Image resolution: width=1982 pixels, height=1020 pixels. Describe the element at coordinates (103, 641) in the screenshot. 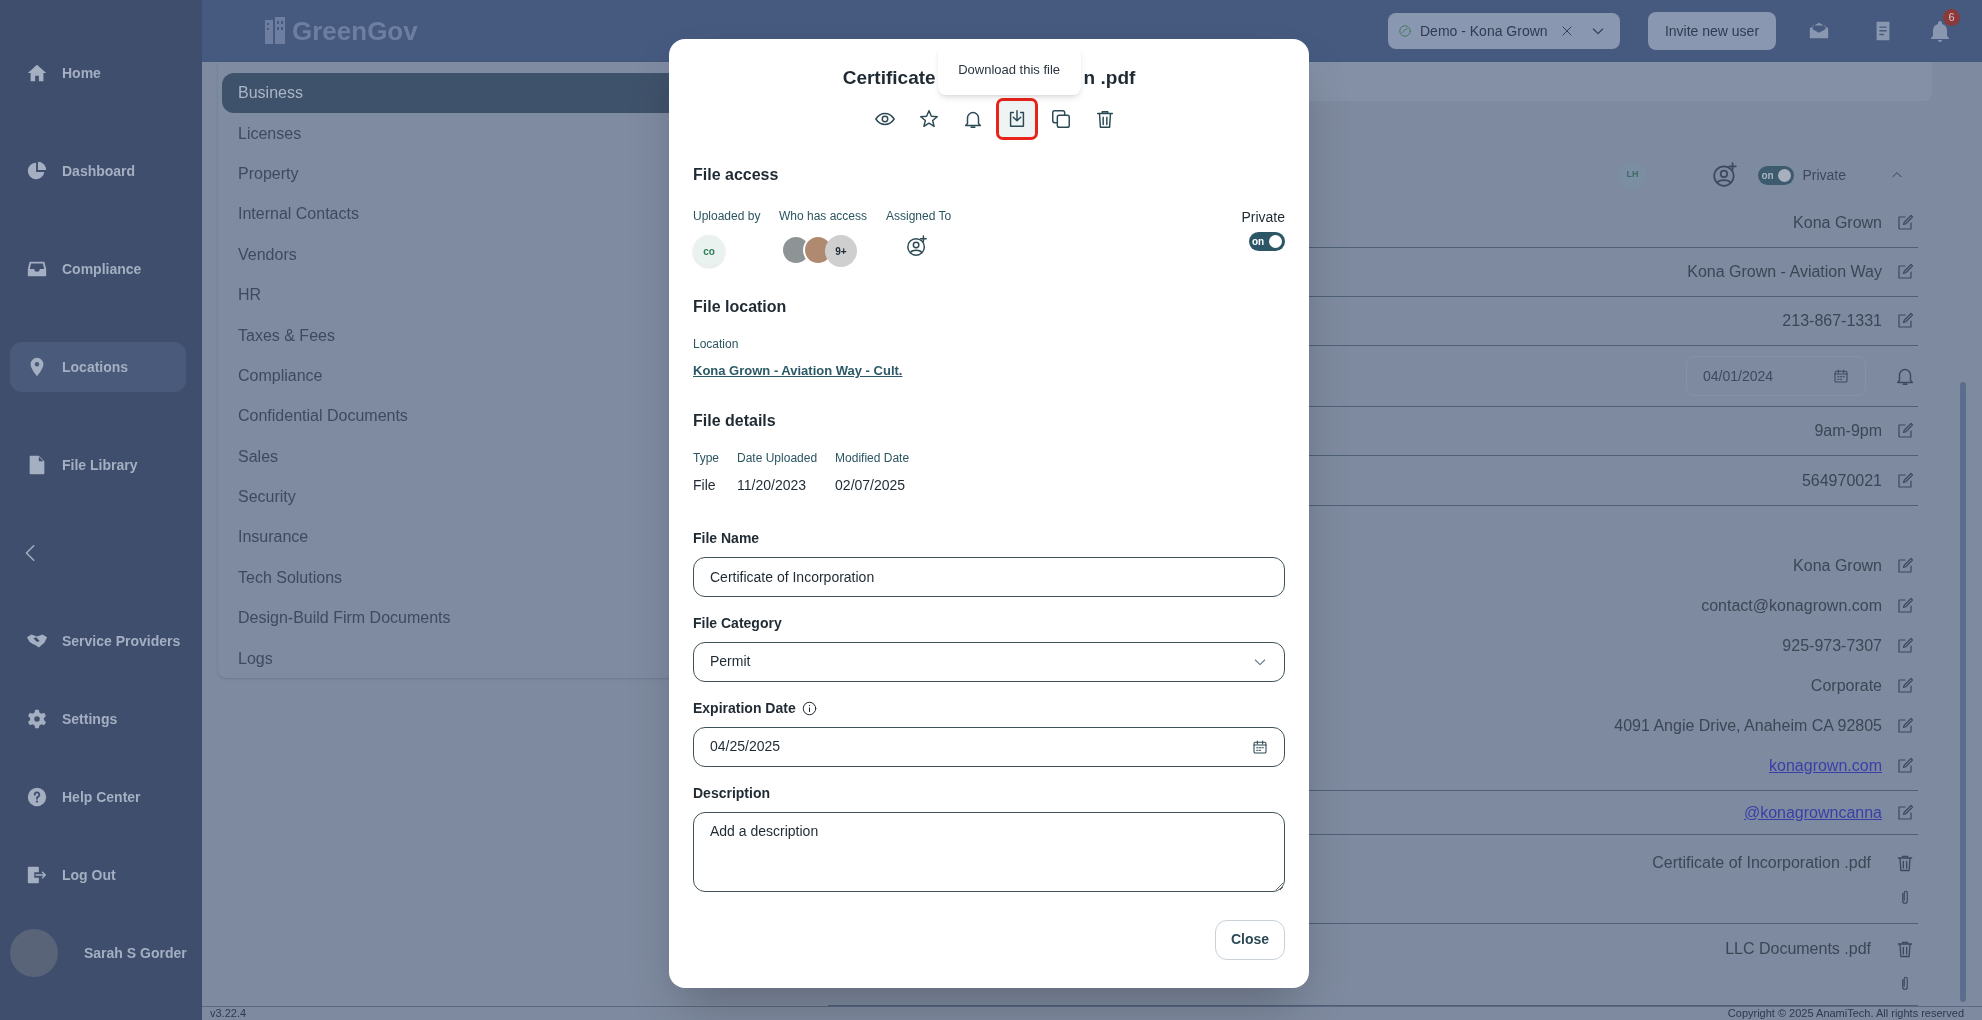

I see `sidebar-item: Service Providers` at that location.